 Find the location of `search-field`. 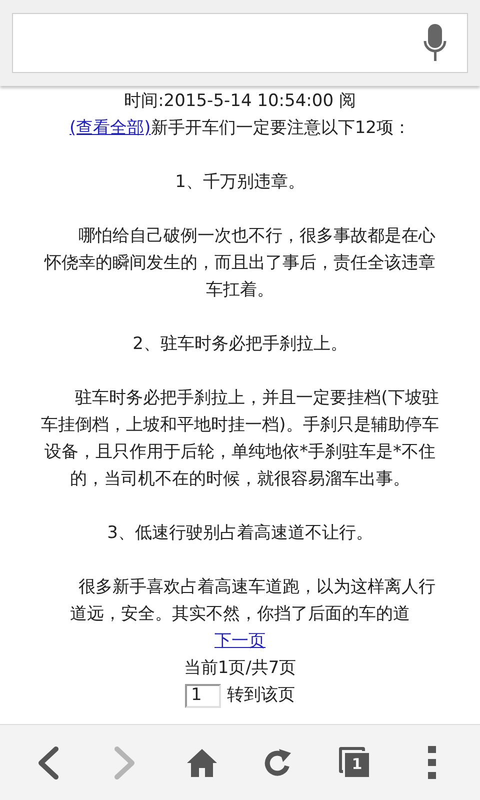

search-field is located at coordinates (240, 43).